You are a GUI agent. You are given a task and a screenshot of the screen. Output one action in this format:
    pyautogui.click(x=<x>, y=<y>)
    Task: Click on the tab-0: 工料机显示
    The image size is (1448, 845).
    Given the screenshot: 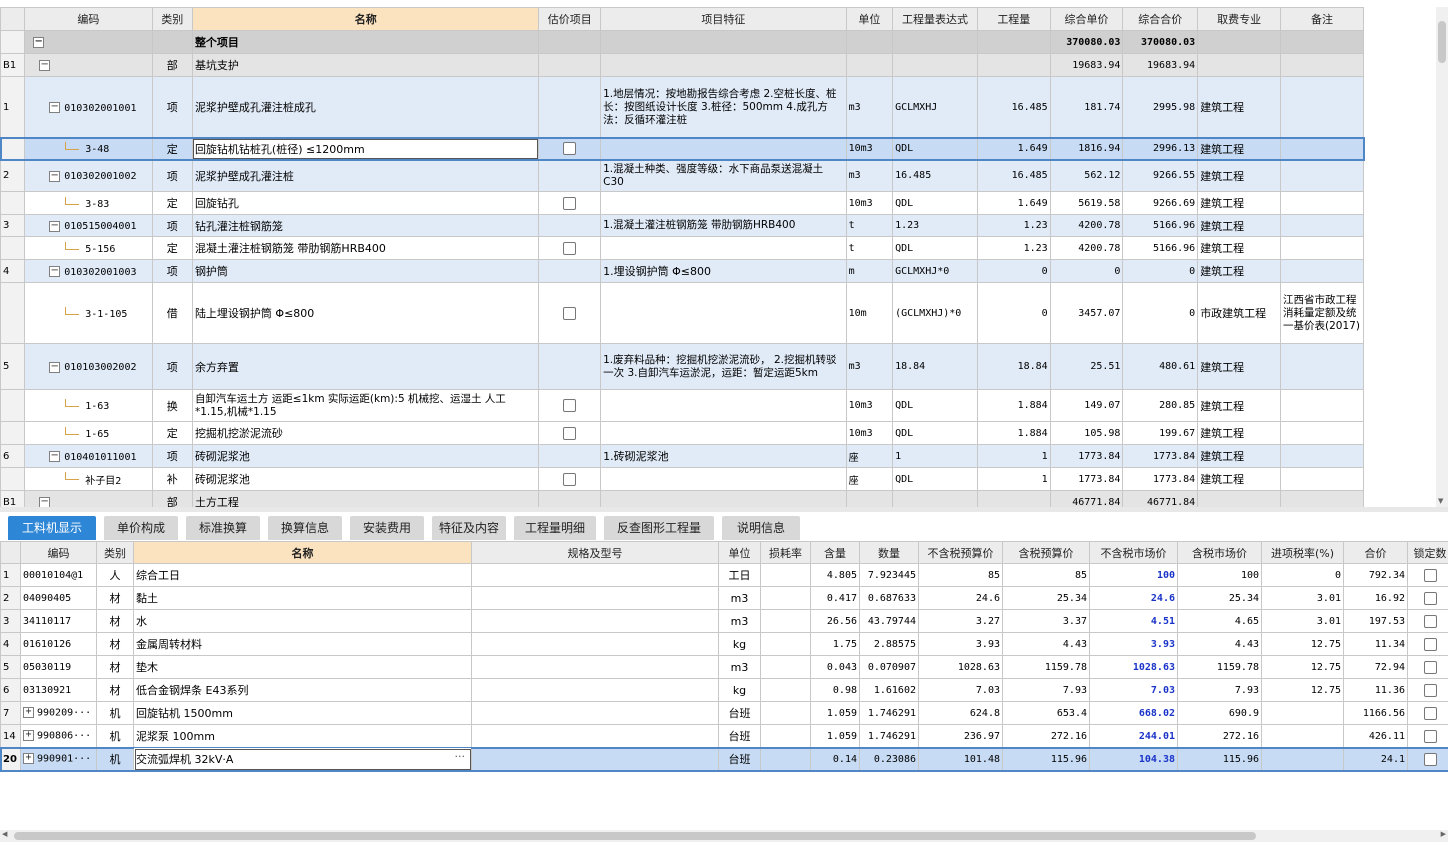 What is the action you would take?
    pyautogui.click(x=52, y=528)
    